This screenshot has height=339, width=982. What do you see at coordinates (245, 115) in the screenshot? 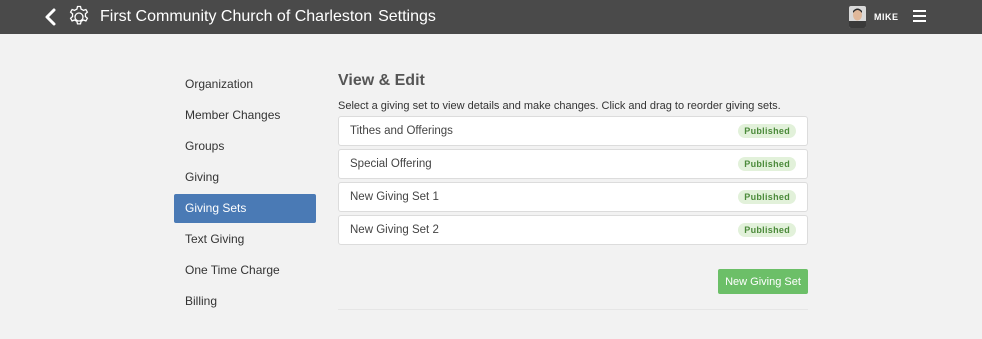
I see `sidebar-item-member-changes: Member Changes` at bounding box center [245, 115].